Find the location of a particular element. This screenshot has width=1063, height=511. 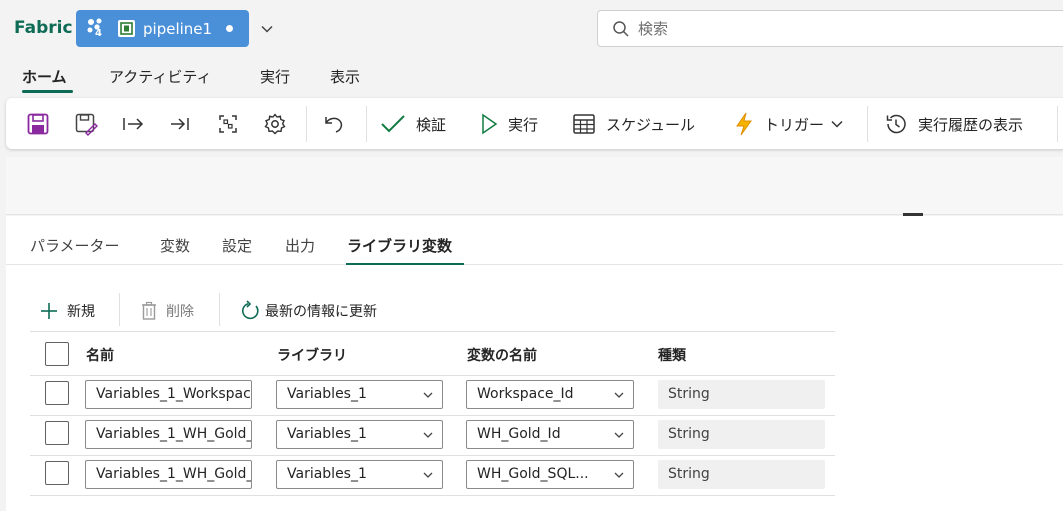

tab-library-variables: ライブラリ変数 is located at coordinates (399, 245).